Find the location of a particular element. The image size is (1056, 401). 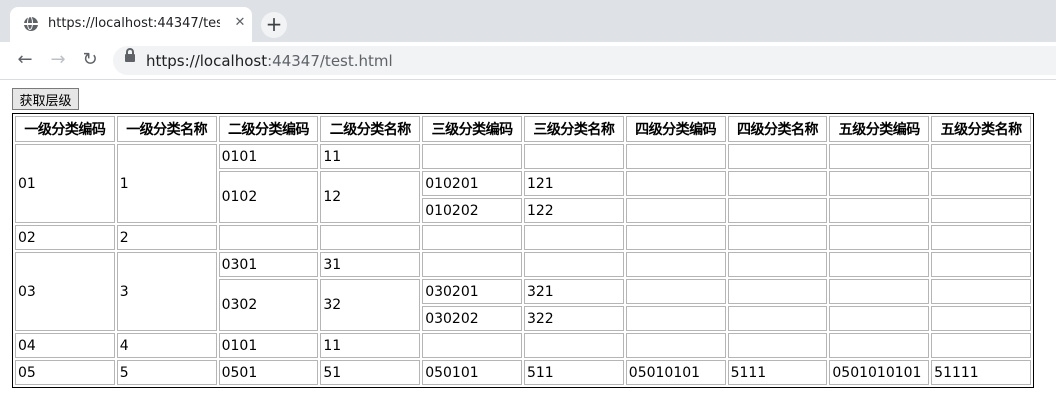

table-cell: 030202 is located at coordinates (472, 318).